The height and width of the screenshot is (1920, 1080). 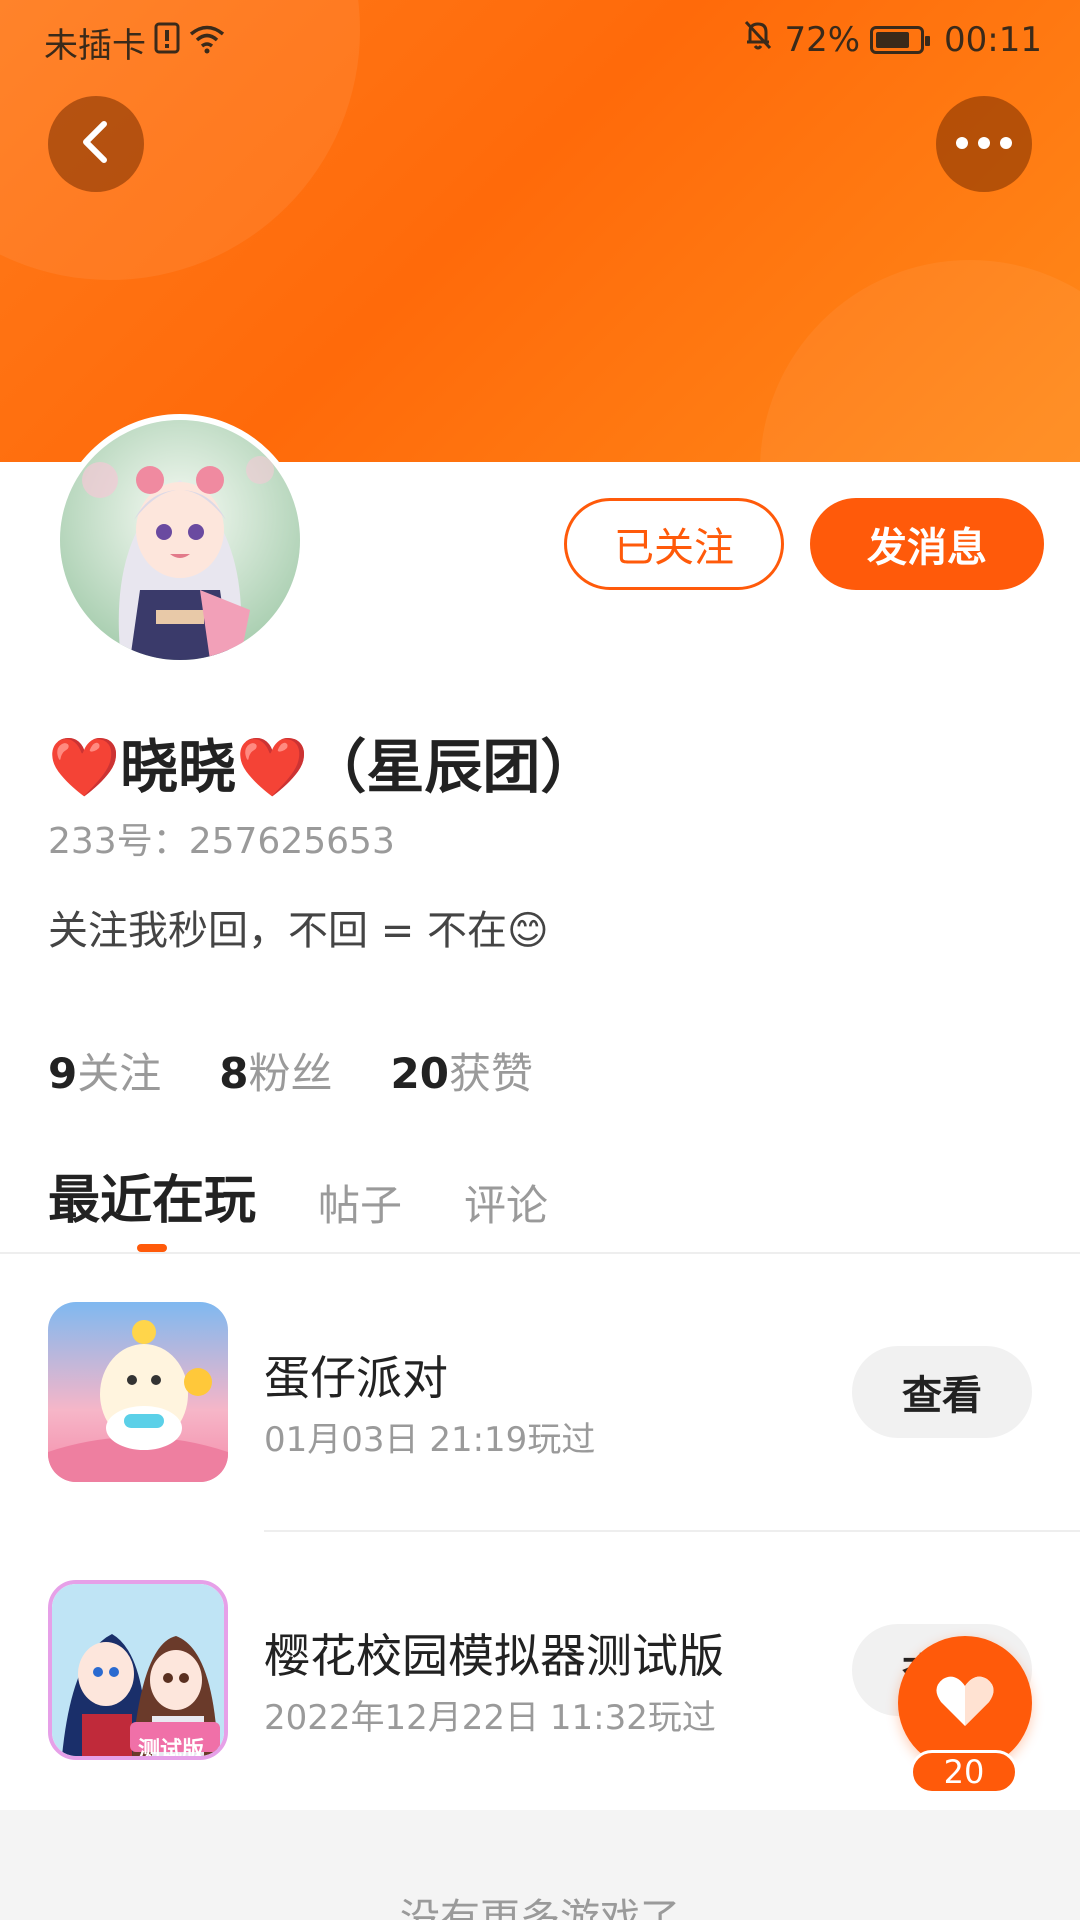 What do you see at coordinates (822, 39) in the screenshot?
I see `battery-percent: 72%` at bounding box center [822, 39].